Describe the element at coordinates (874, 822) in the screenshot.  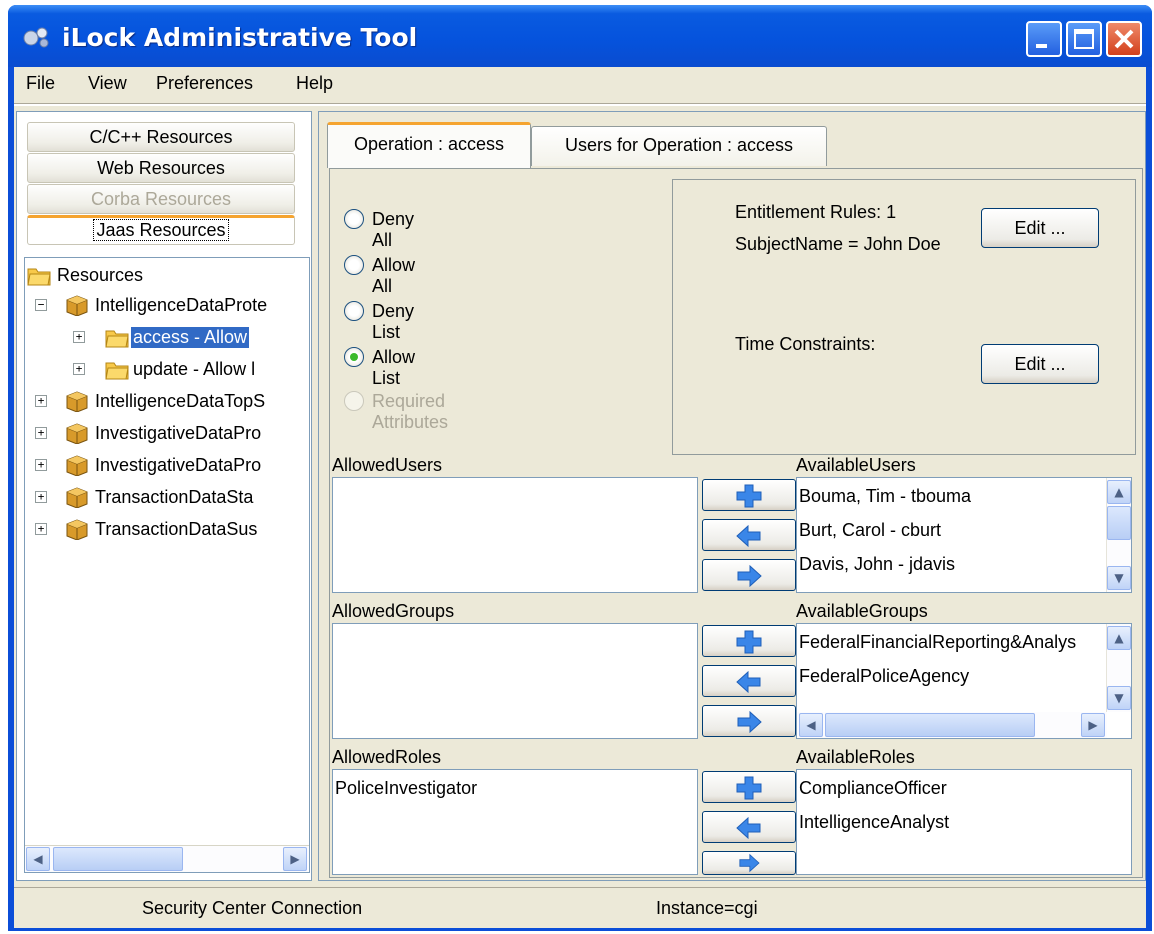
I see `list-item: IntelligenceAnalyst` at that location.